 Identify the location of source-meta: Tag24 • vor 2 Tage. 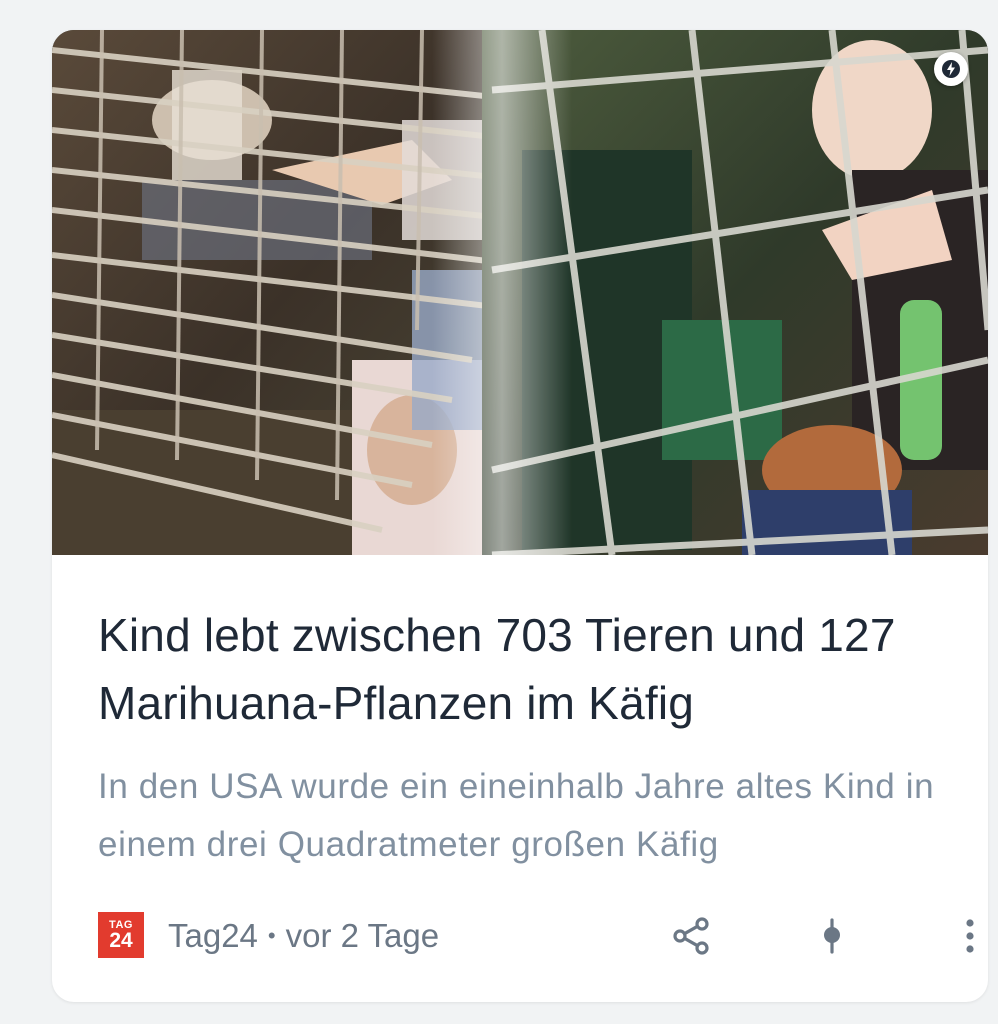
(303, 936).